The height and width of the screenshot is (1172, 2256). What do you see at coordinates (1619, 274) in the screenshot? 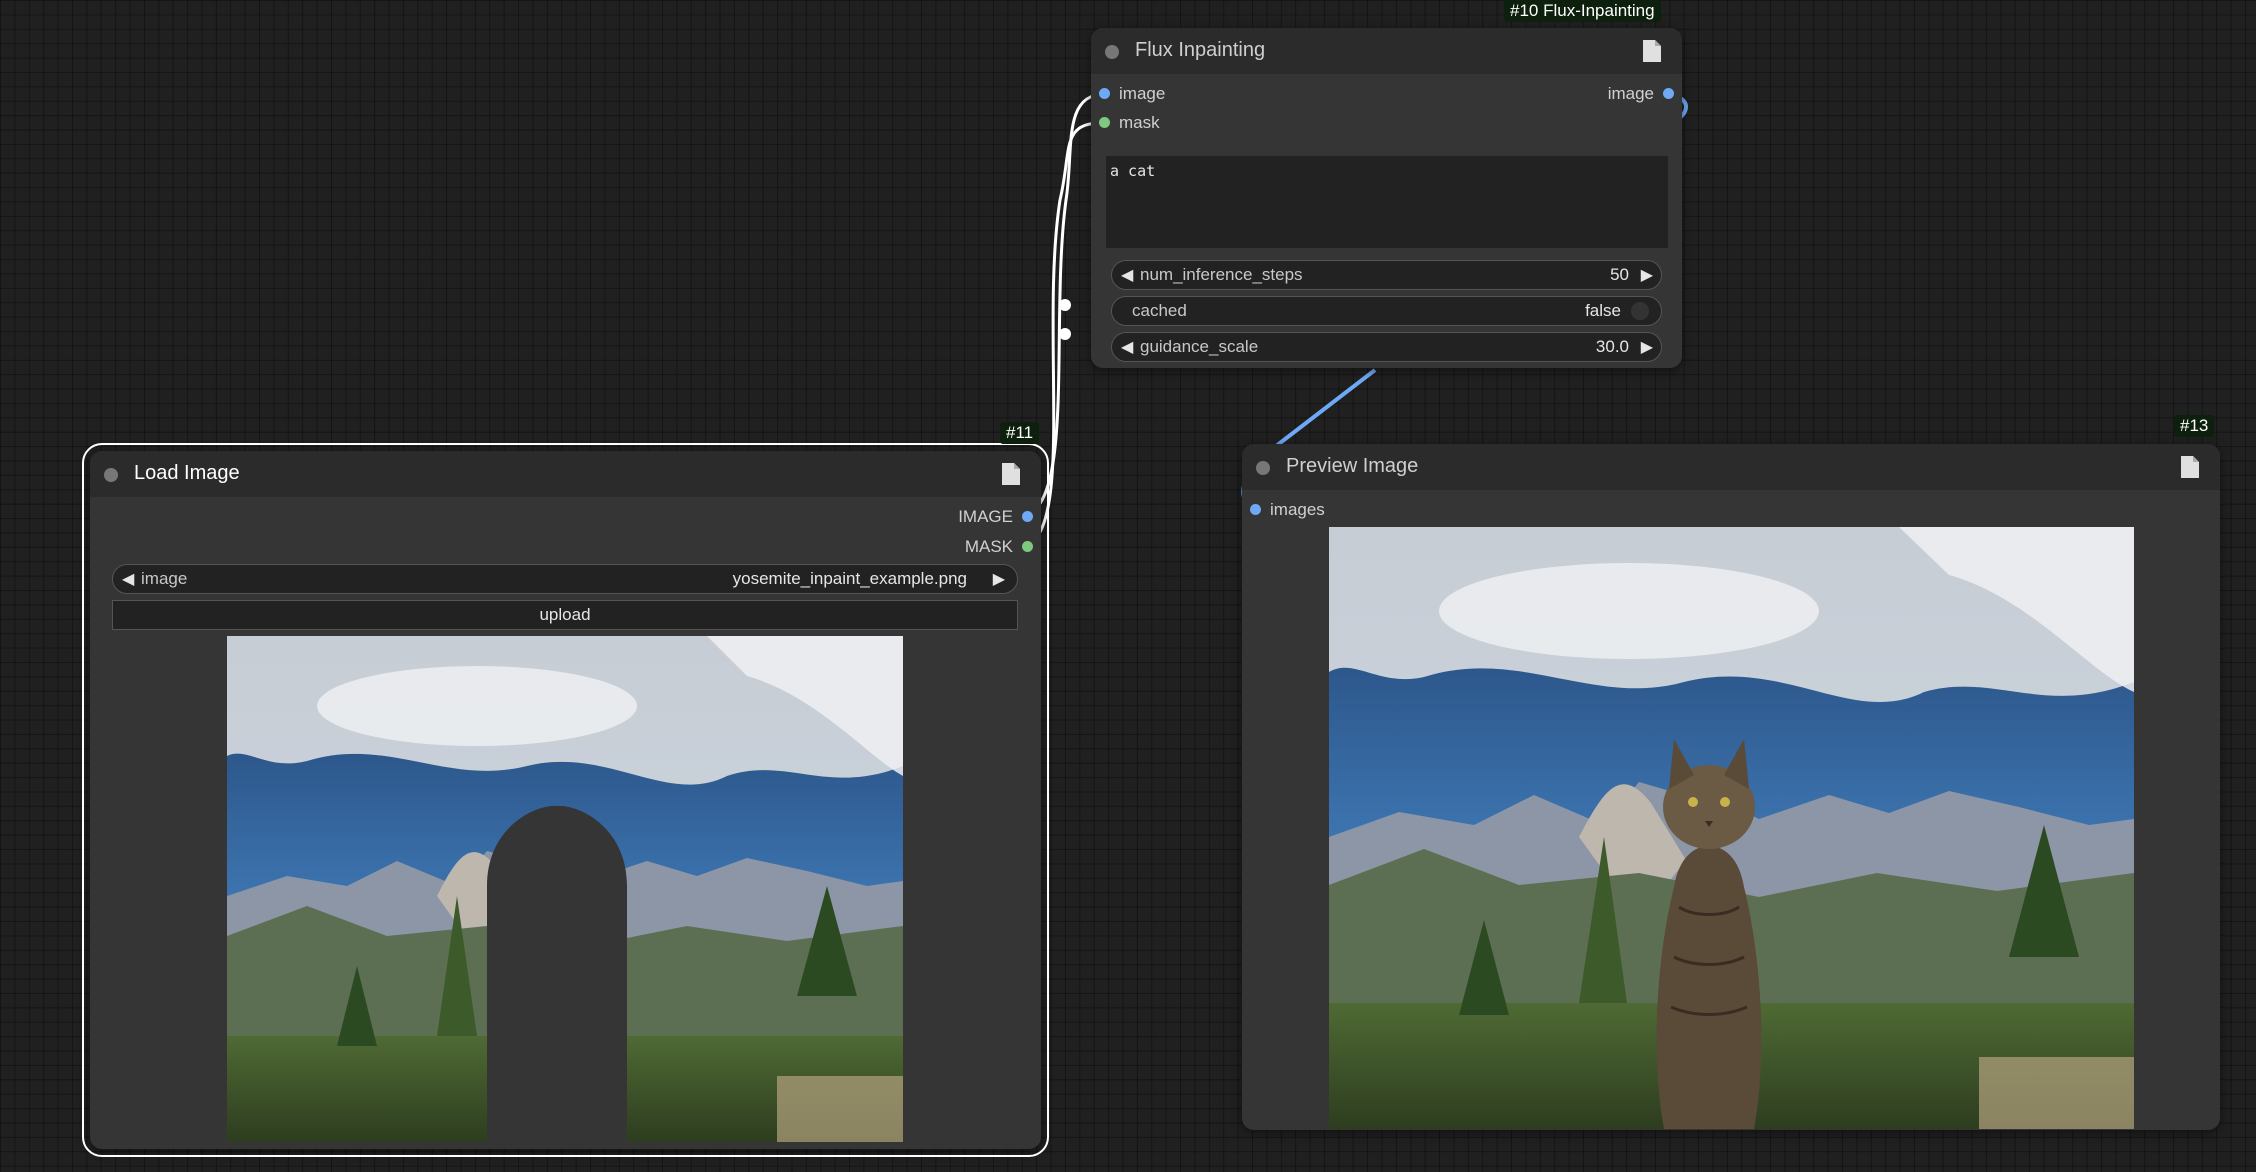
I see `widget-value: 50` at bounding box center [1619, 274].